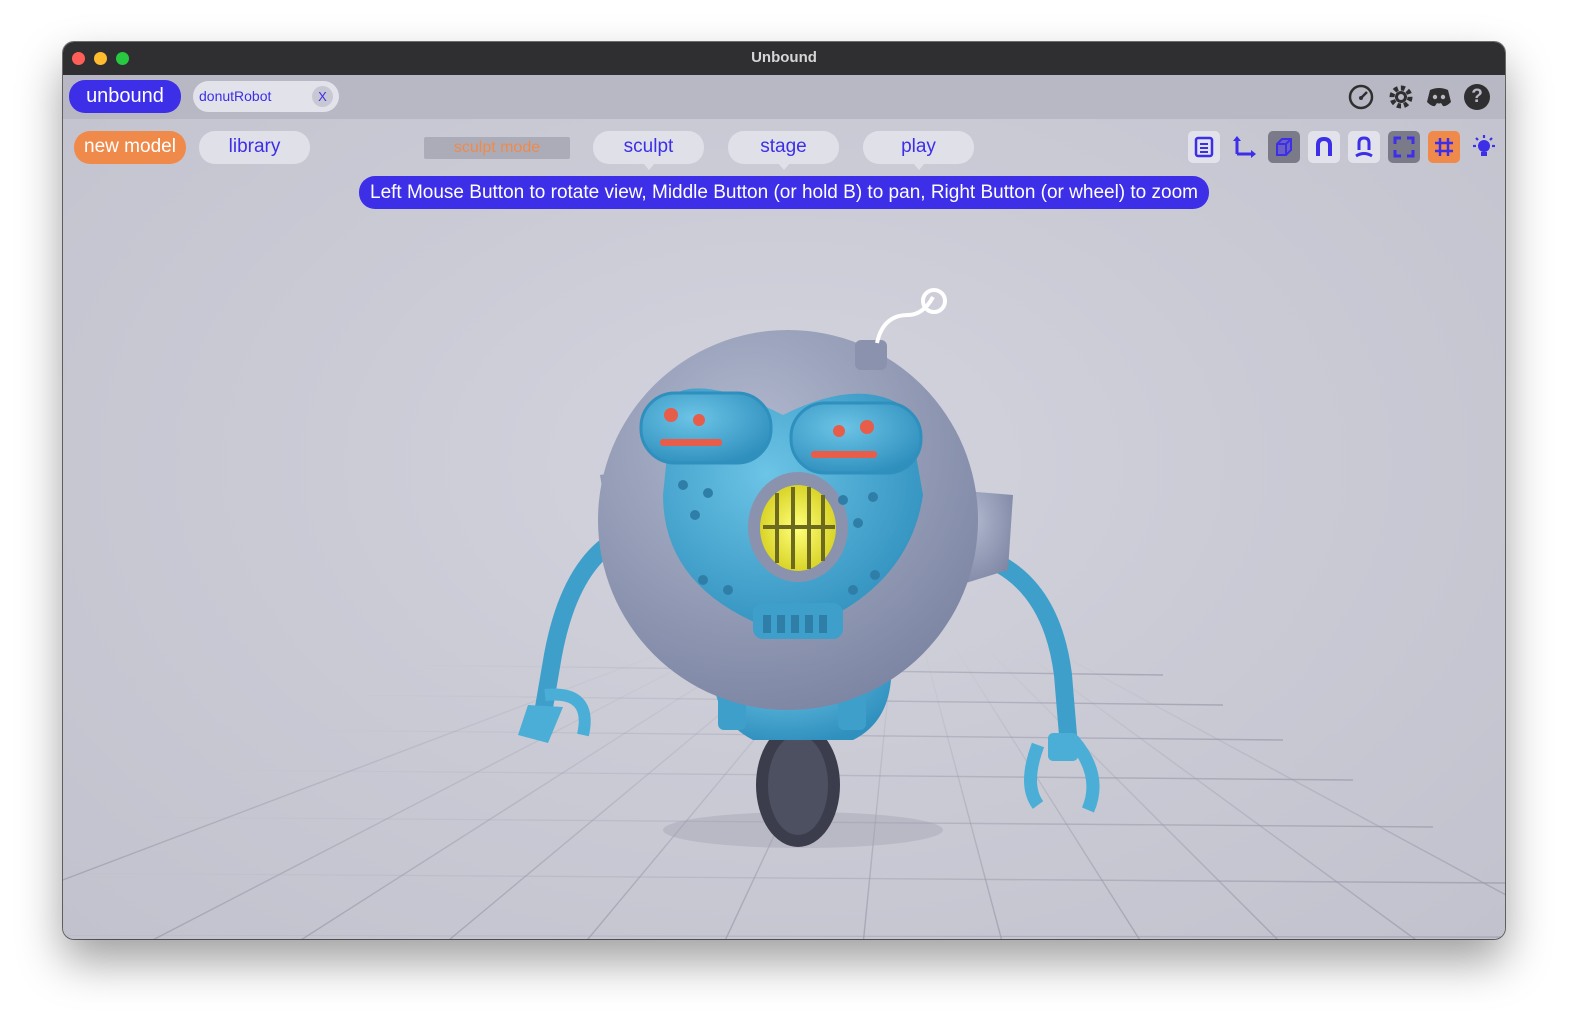 The height and width of the screenshot is (1024, 1570). What do you see at coordinates (125, 96) in the screenshot?
I see `app-tab-unbound: unbound` at bounding box center [125, 96].